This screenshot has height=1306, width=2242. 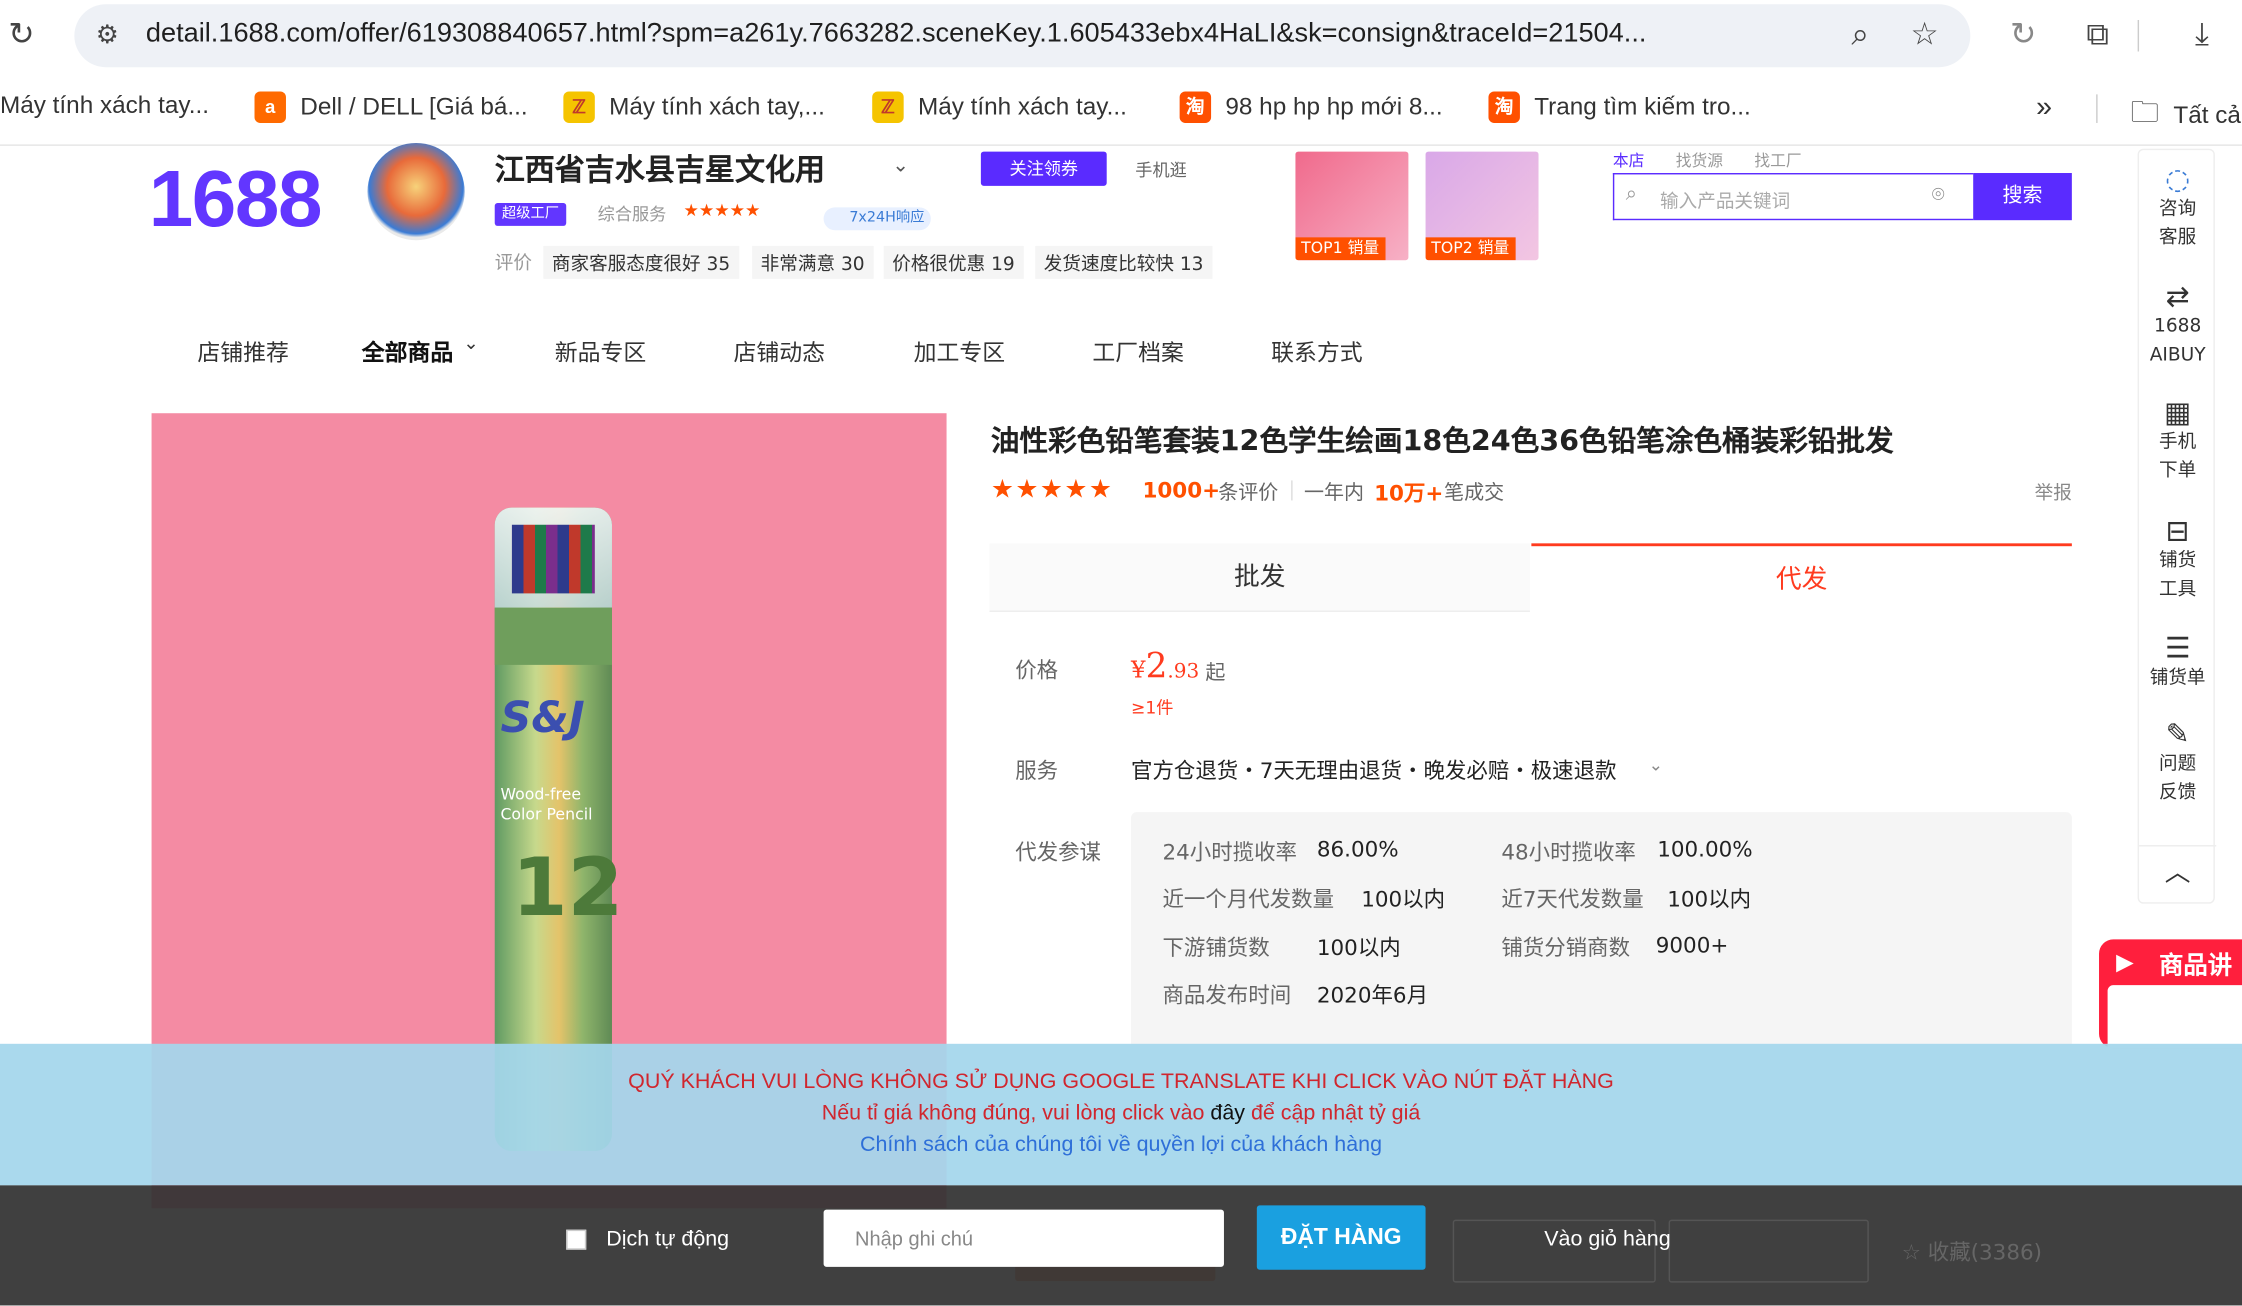 I want to click on nav-contact: 联系方式, so click(x=1317, y=350).